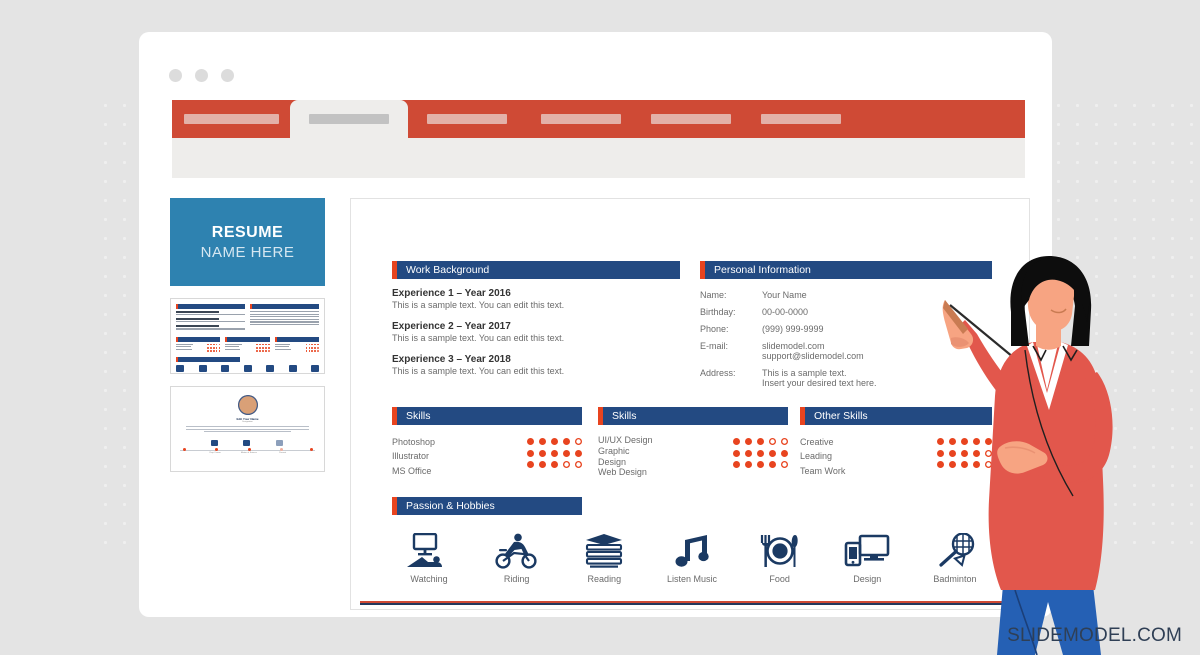 This screenshot has width=1200, height=655. What do you see at coordinates (175, 75) in the screenshot?
I see `window-close-dot` at bounding box center [175, 75].